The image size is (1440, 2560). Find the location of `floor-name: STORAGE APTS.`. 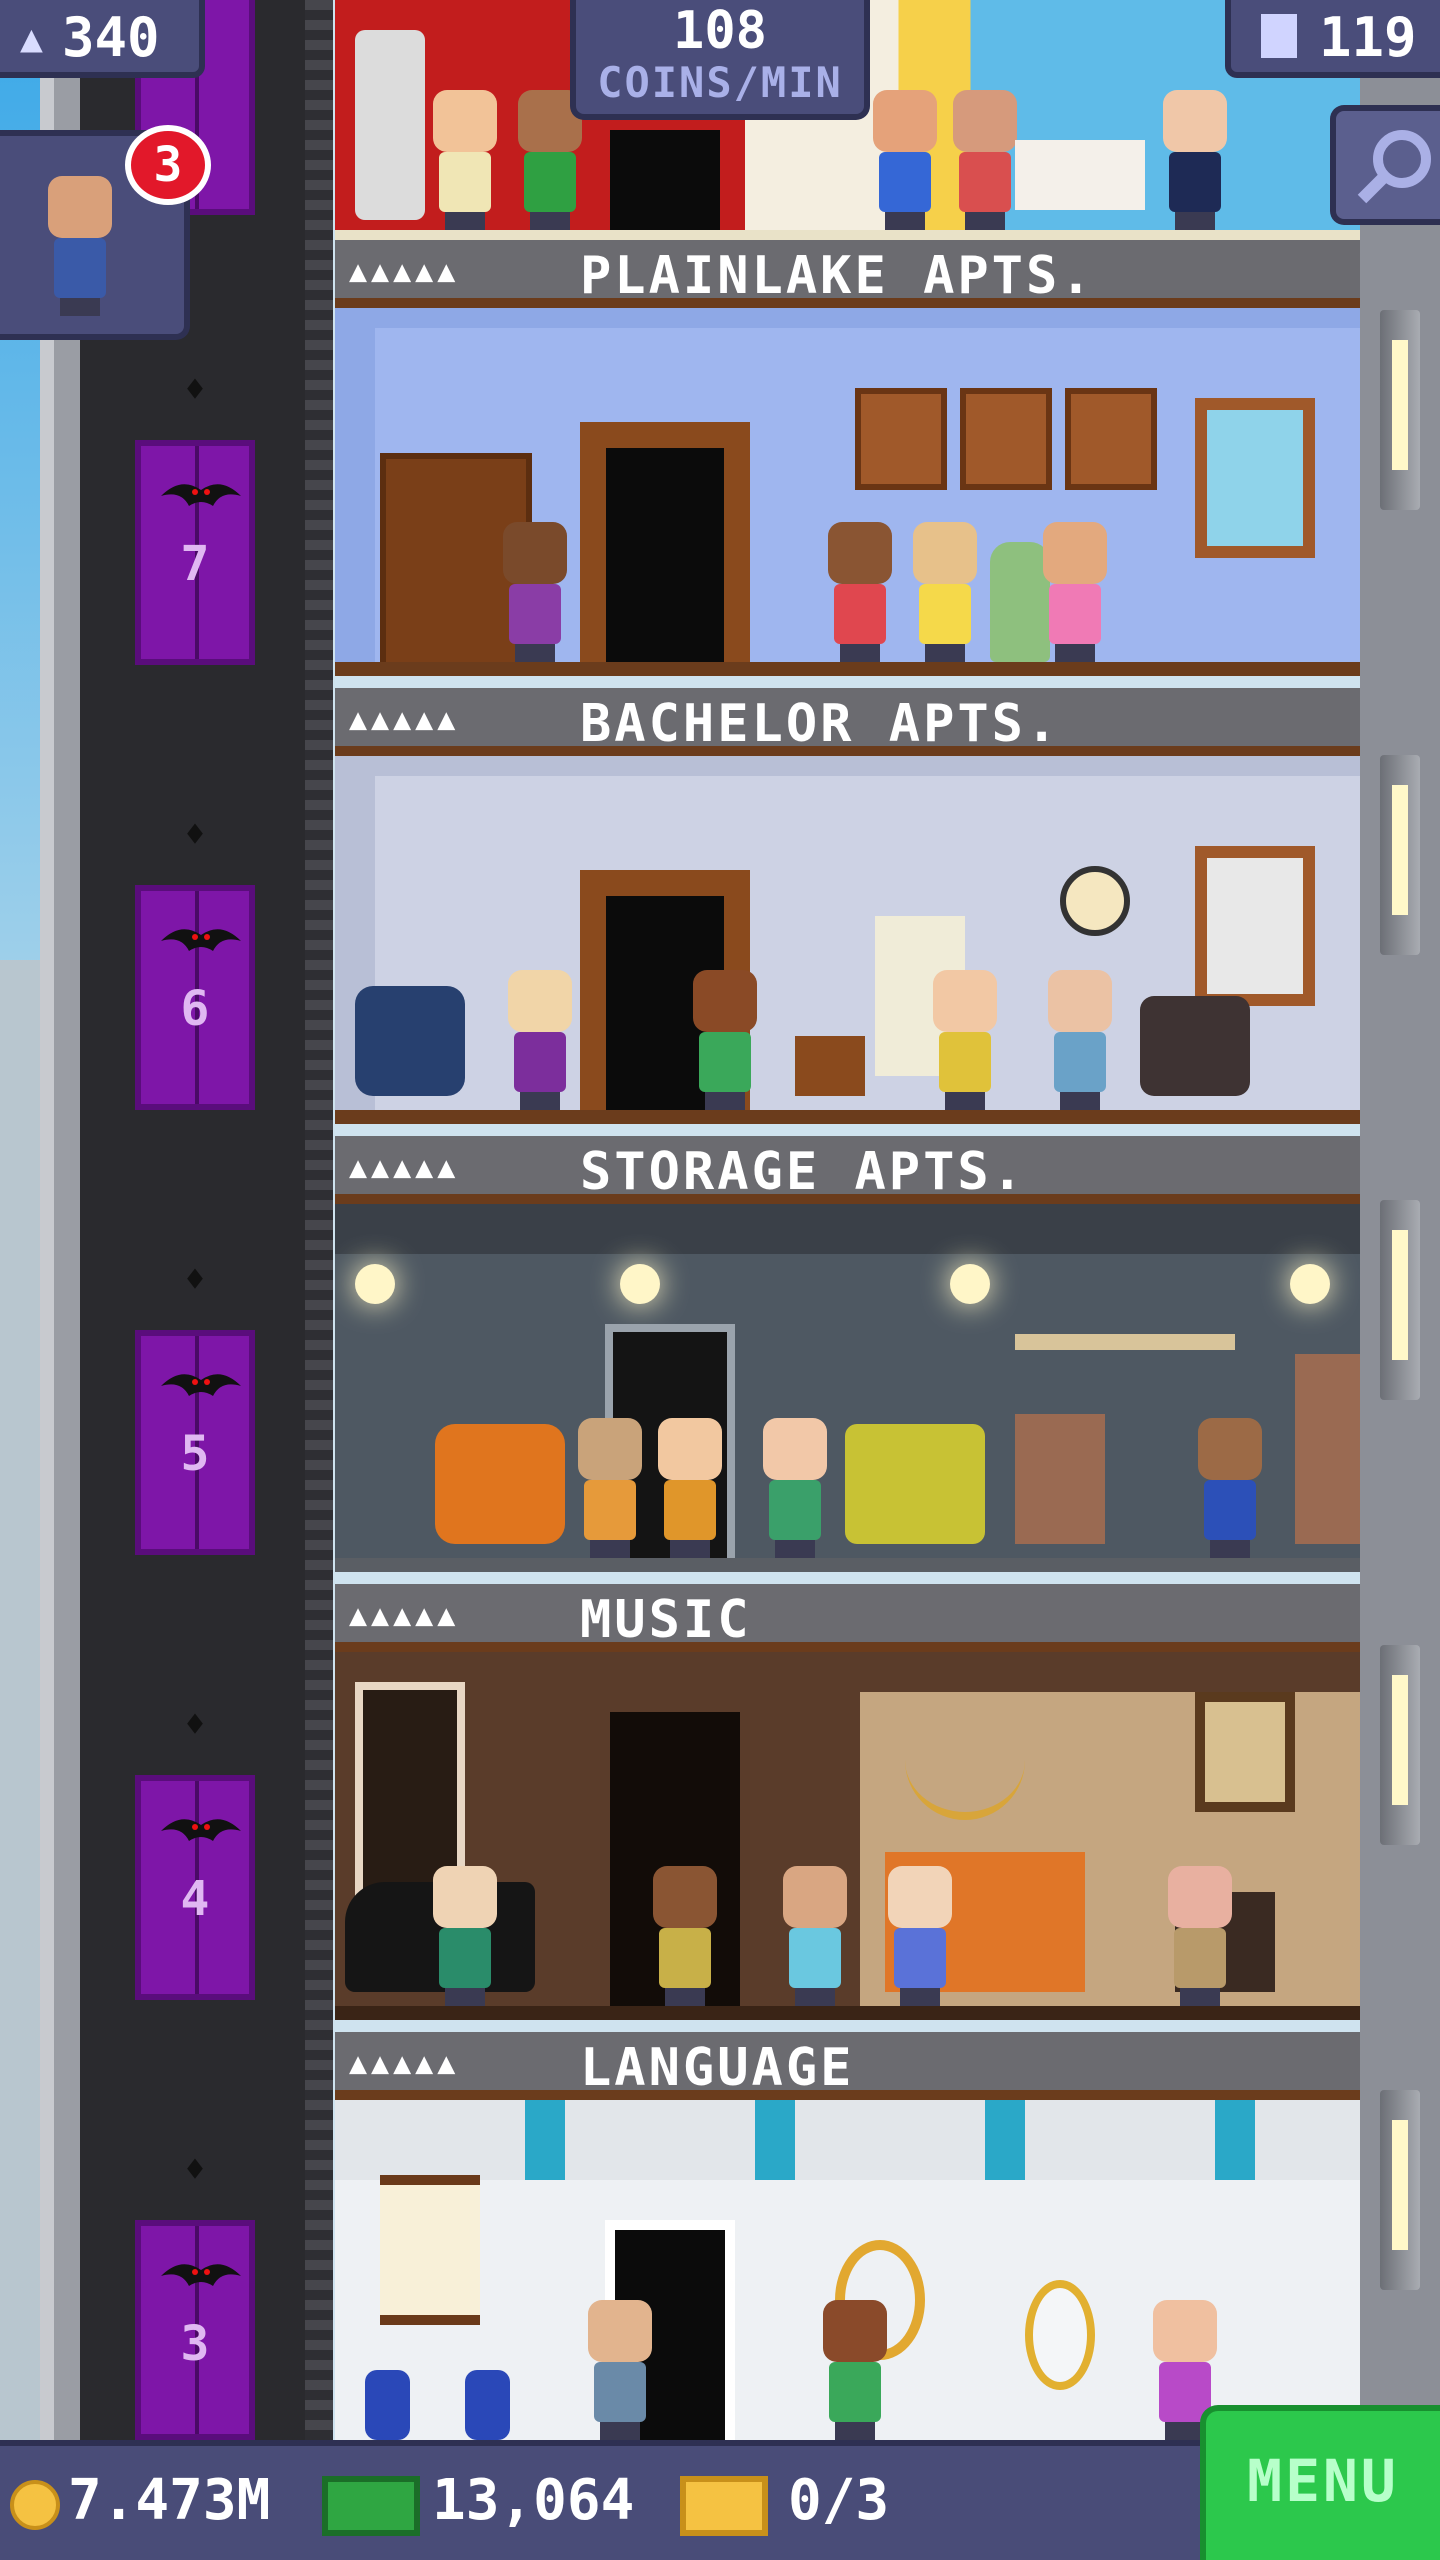

floor-name: STORAGE APTS. is located at coordinates (803, 1172).